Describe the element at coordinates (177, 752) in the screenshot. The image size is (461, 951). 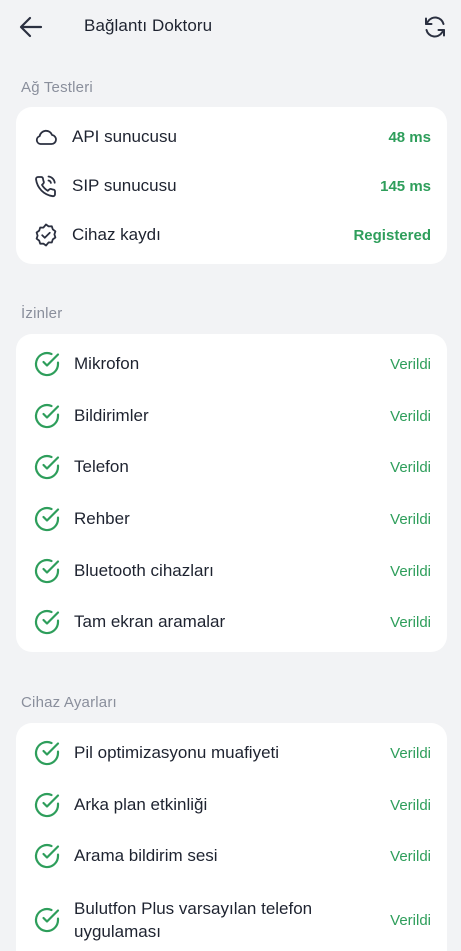
I see `device-setting-label: Pil optimizasyonu muafiyeti` at that location.